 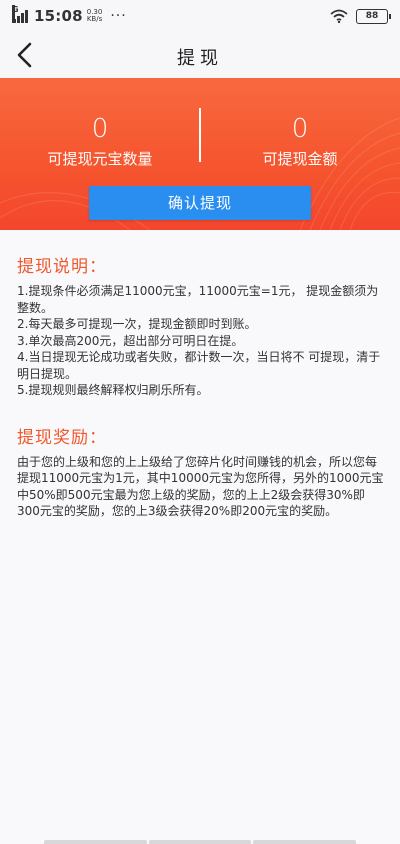 I want to click on wifi-icon, so click(x=339, y=16).